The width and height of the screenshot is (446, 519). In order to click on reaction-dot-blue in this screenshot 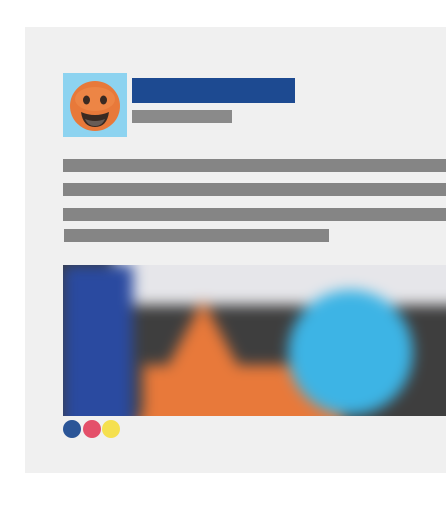, I will do `click(72, 429)`.